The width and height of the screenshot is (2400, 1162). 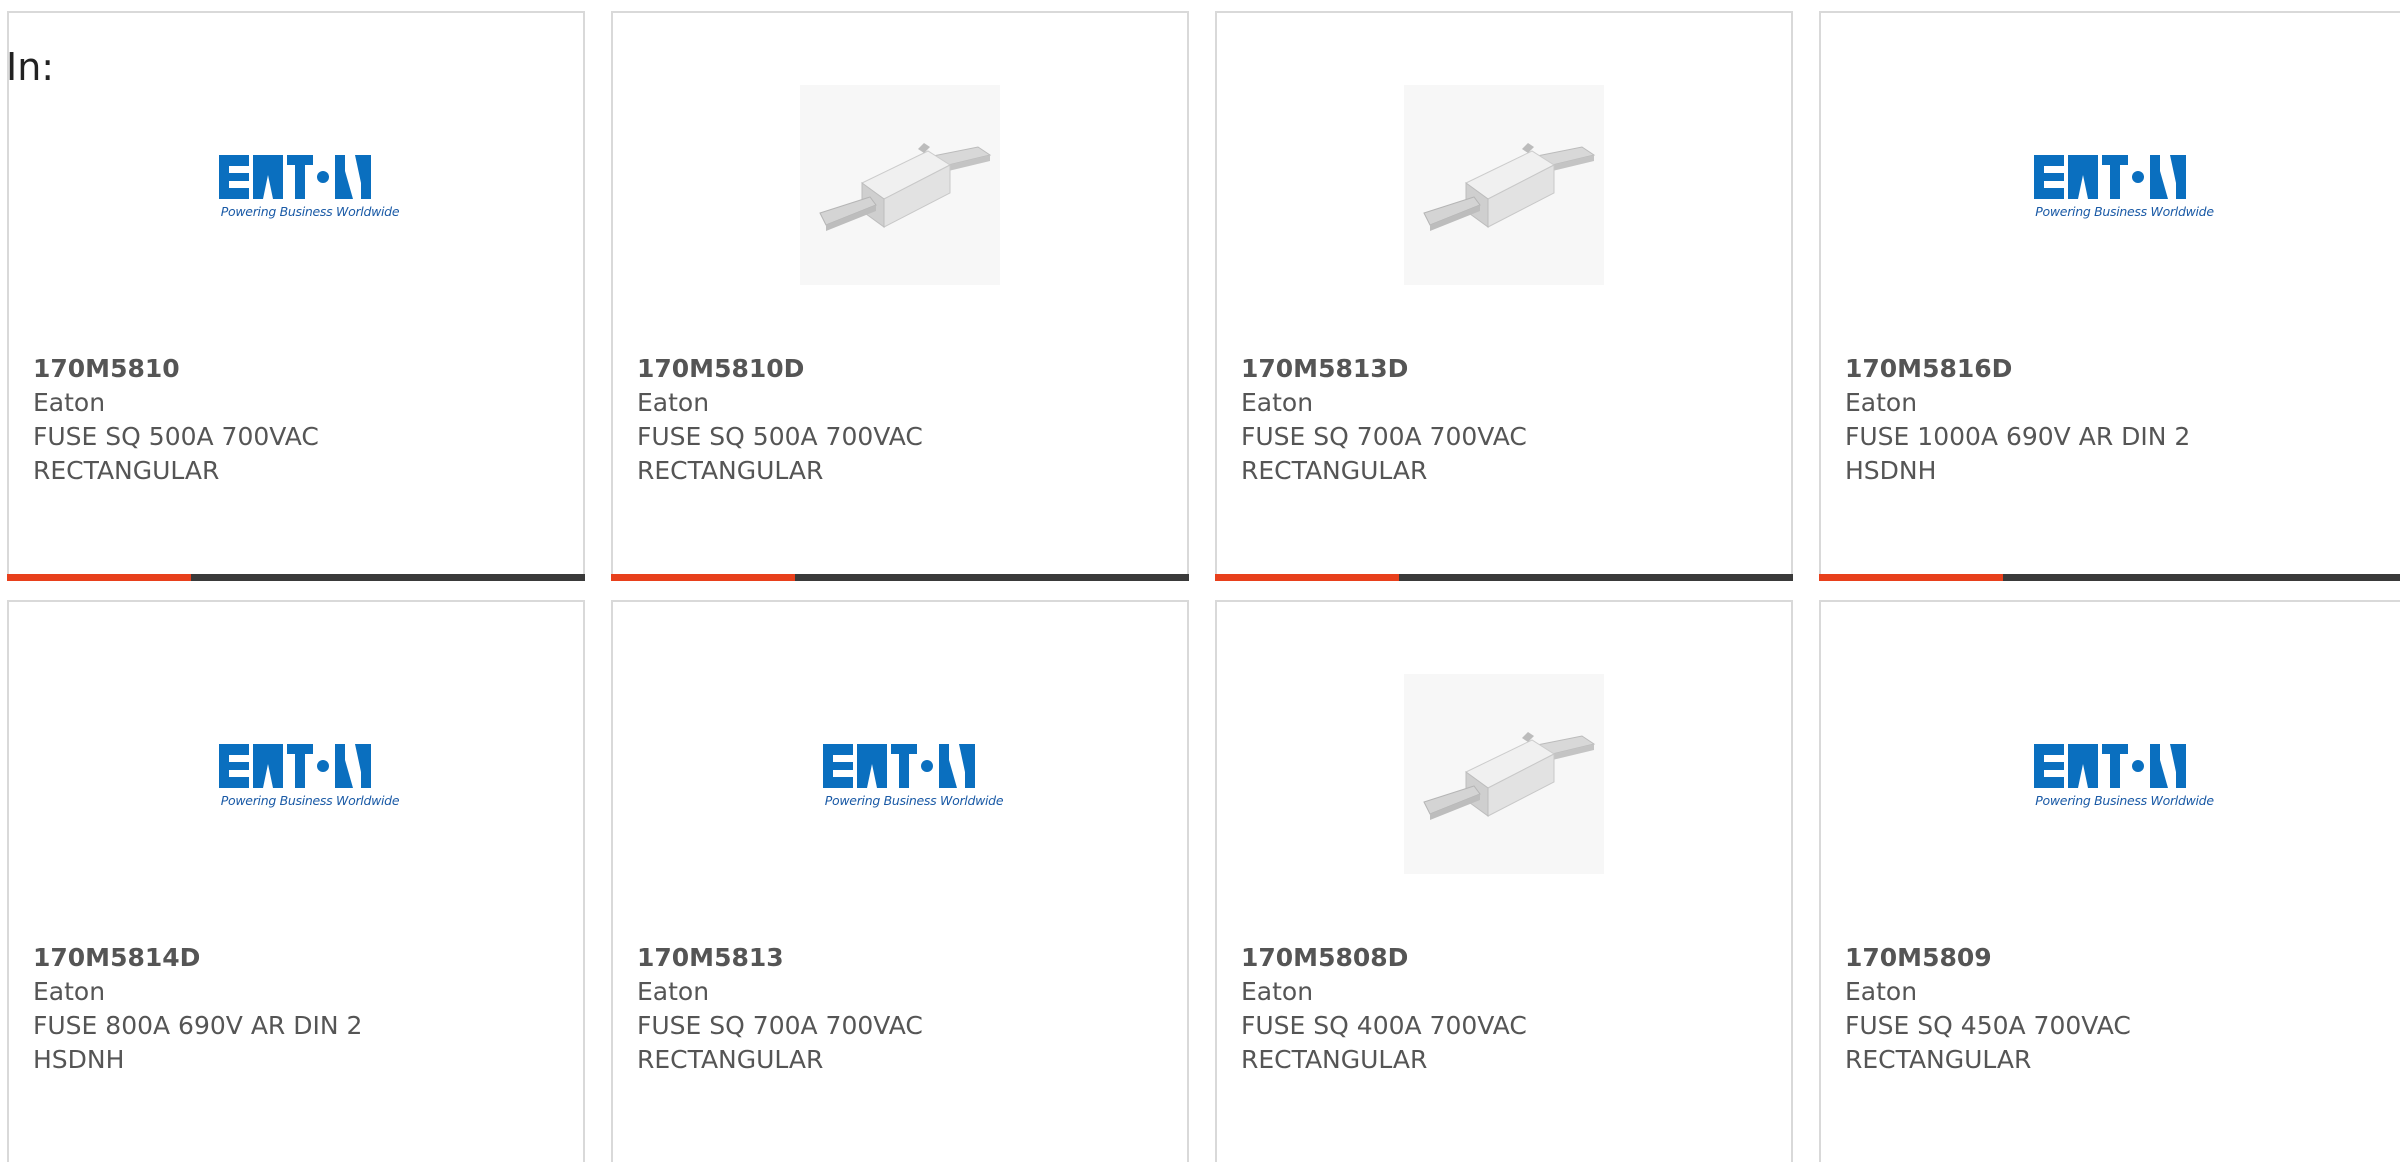 What do you see at coordinates (30, 67) in the screenshot?
I see `filter-in-label: In:` at bounding box center [30, 67].